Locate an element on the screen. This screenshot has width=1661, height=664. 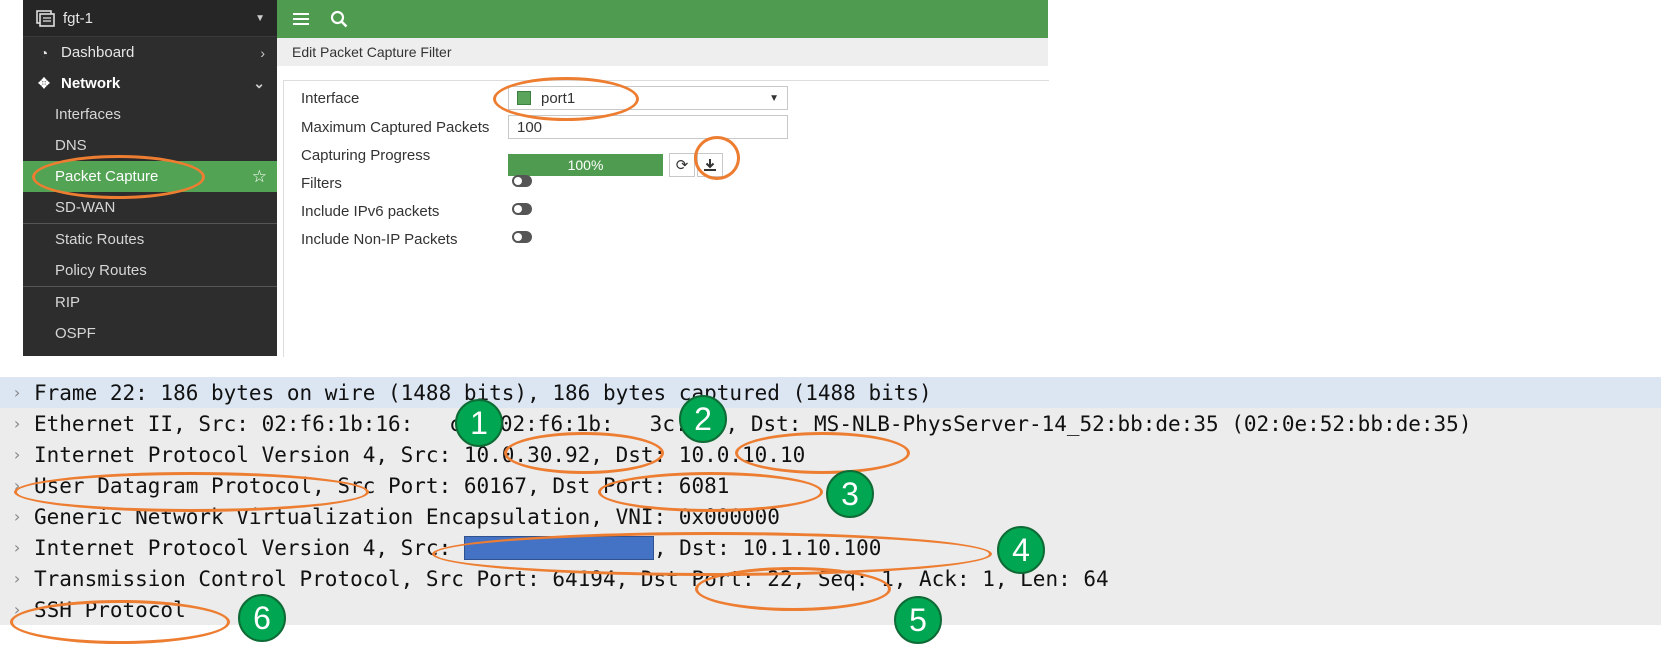
download-icon is located at coordinates (710, 165).